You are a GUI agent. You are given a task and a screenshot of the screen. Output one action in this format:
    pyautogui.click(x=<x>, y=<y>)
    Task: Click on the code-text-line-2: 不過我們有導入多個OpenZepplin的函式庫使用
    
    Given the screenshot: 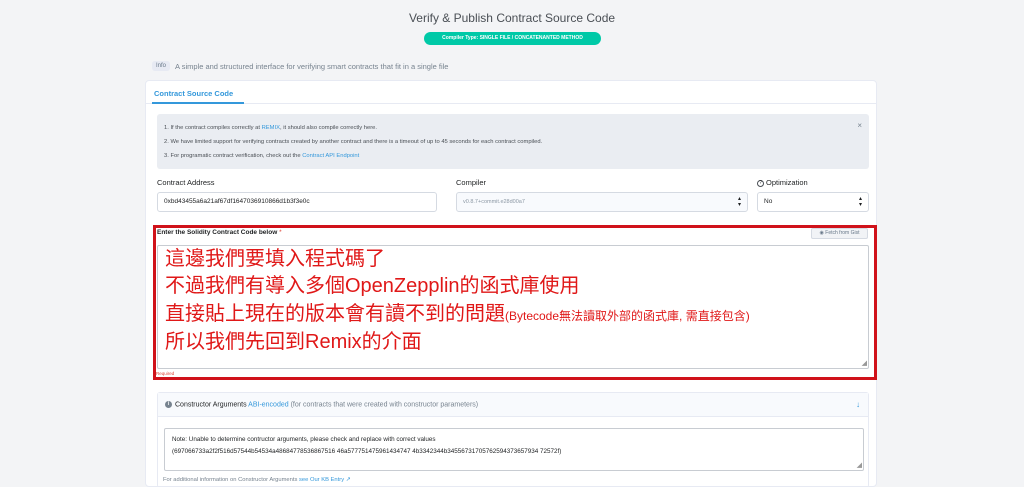 What is the action you would take?
    pyautogui.click(x=372, y=286)
    